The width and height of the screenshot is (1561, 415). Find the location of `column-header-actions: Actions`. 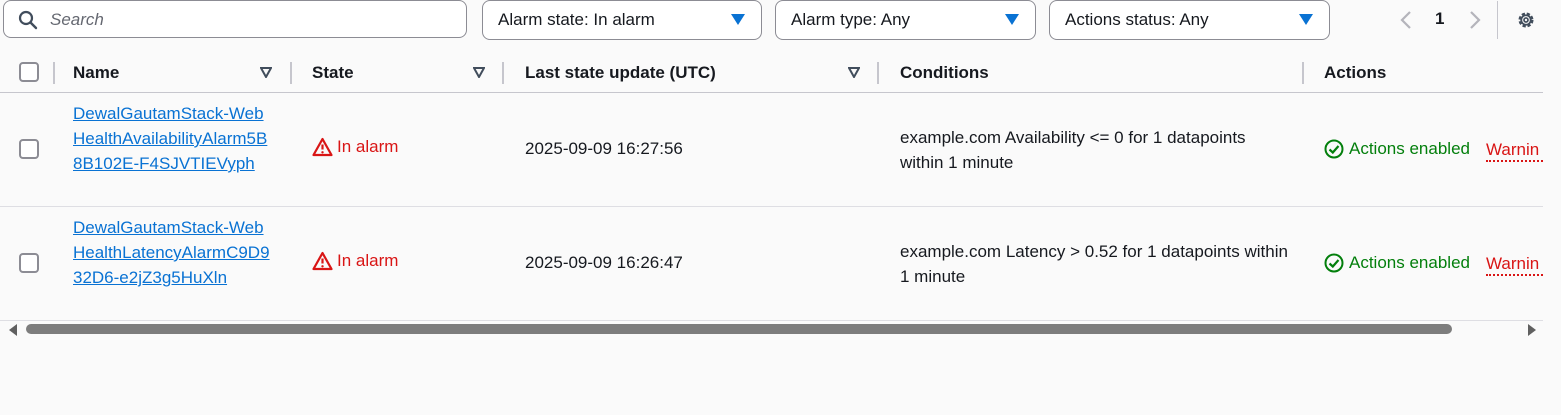

column-header-actions: Actions is located at coordinates (1355, 72).